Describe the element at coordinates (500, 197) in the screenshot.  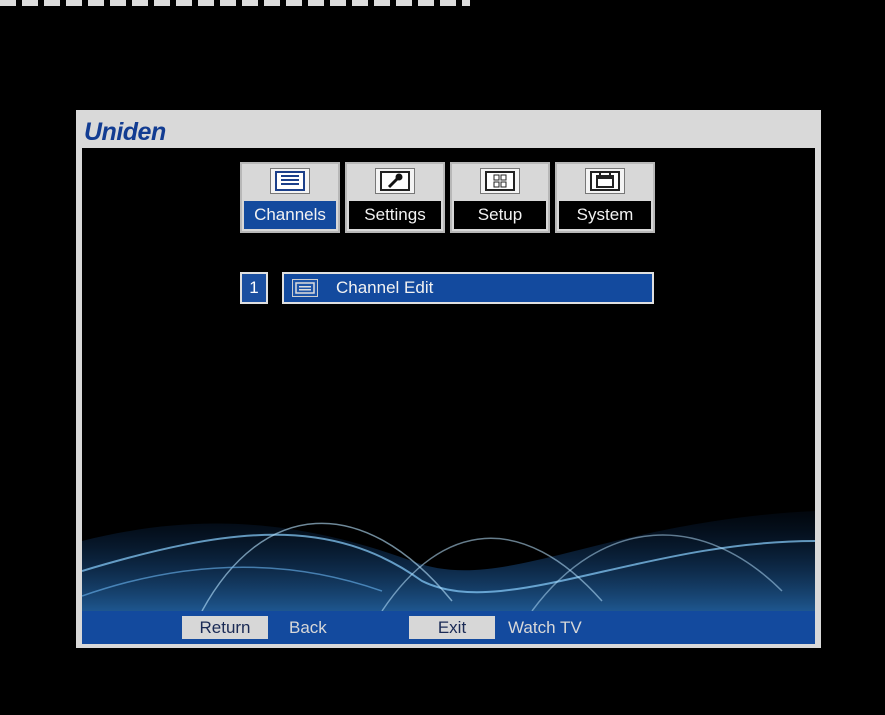
I see `tab-setup: Setup` at that location.